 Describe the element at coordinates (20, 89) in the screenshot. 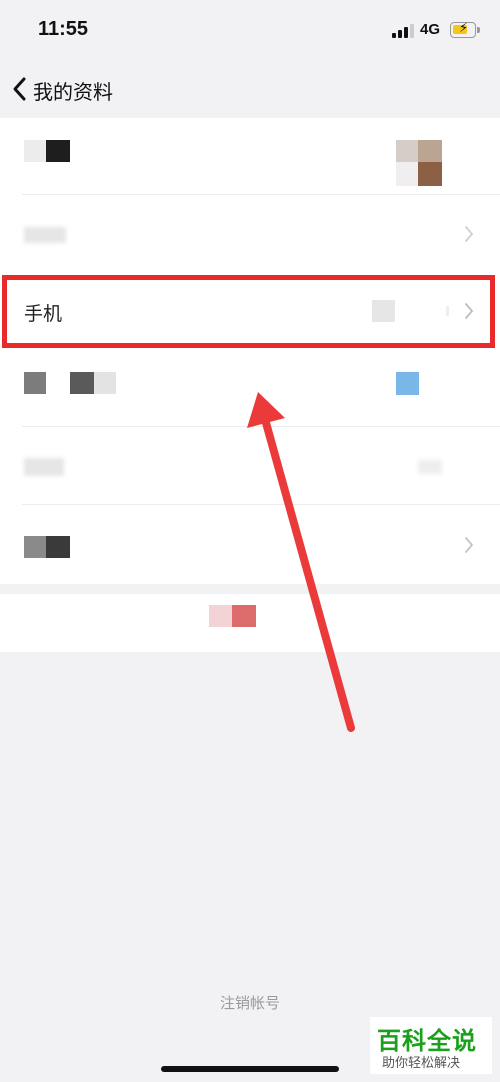

I see `chevron-left-icon` at that location.